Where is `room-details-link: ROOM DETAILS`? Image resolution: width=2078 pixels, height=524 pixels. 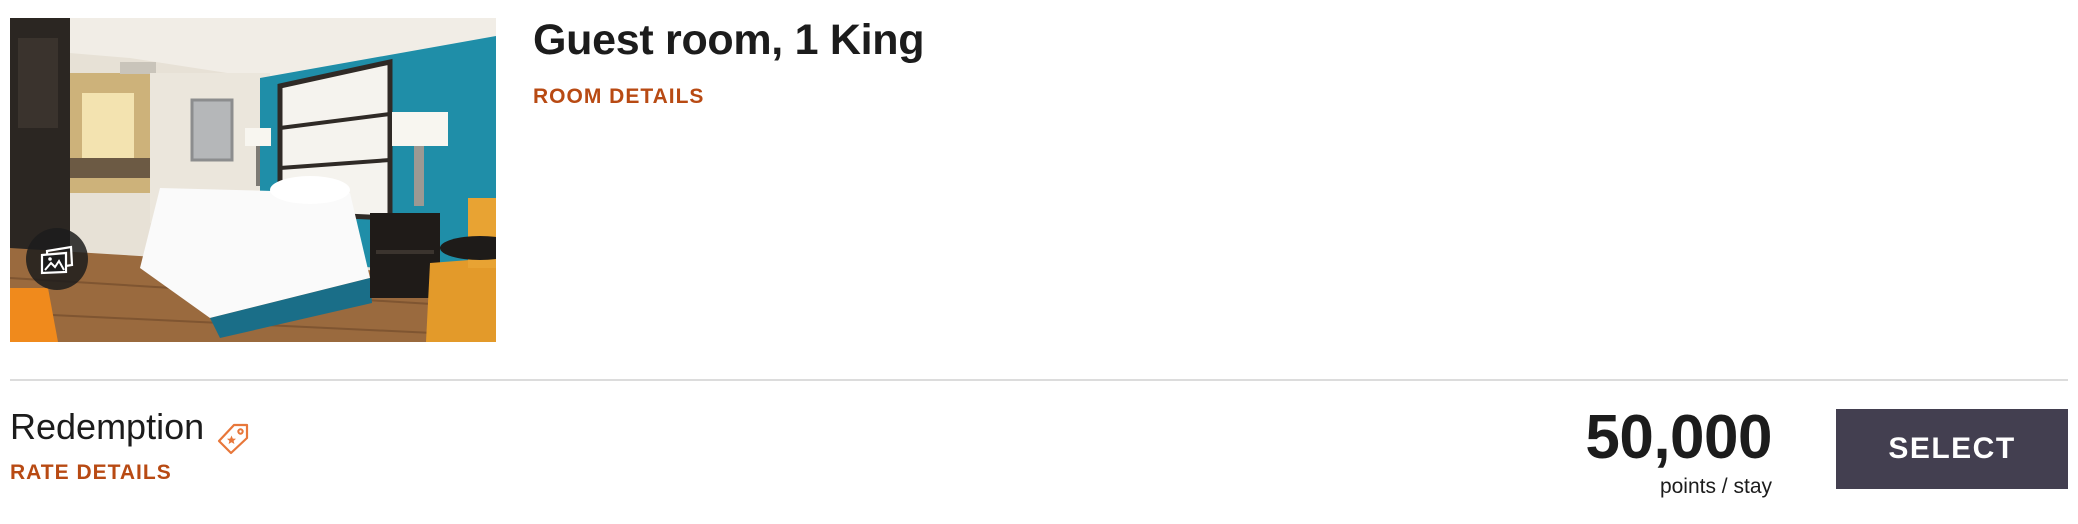 room-details-link: ROOM DETAILS is located at coordinates (618, 97).